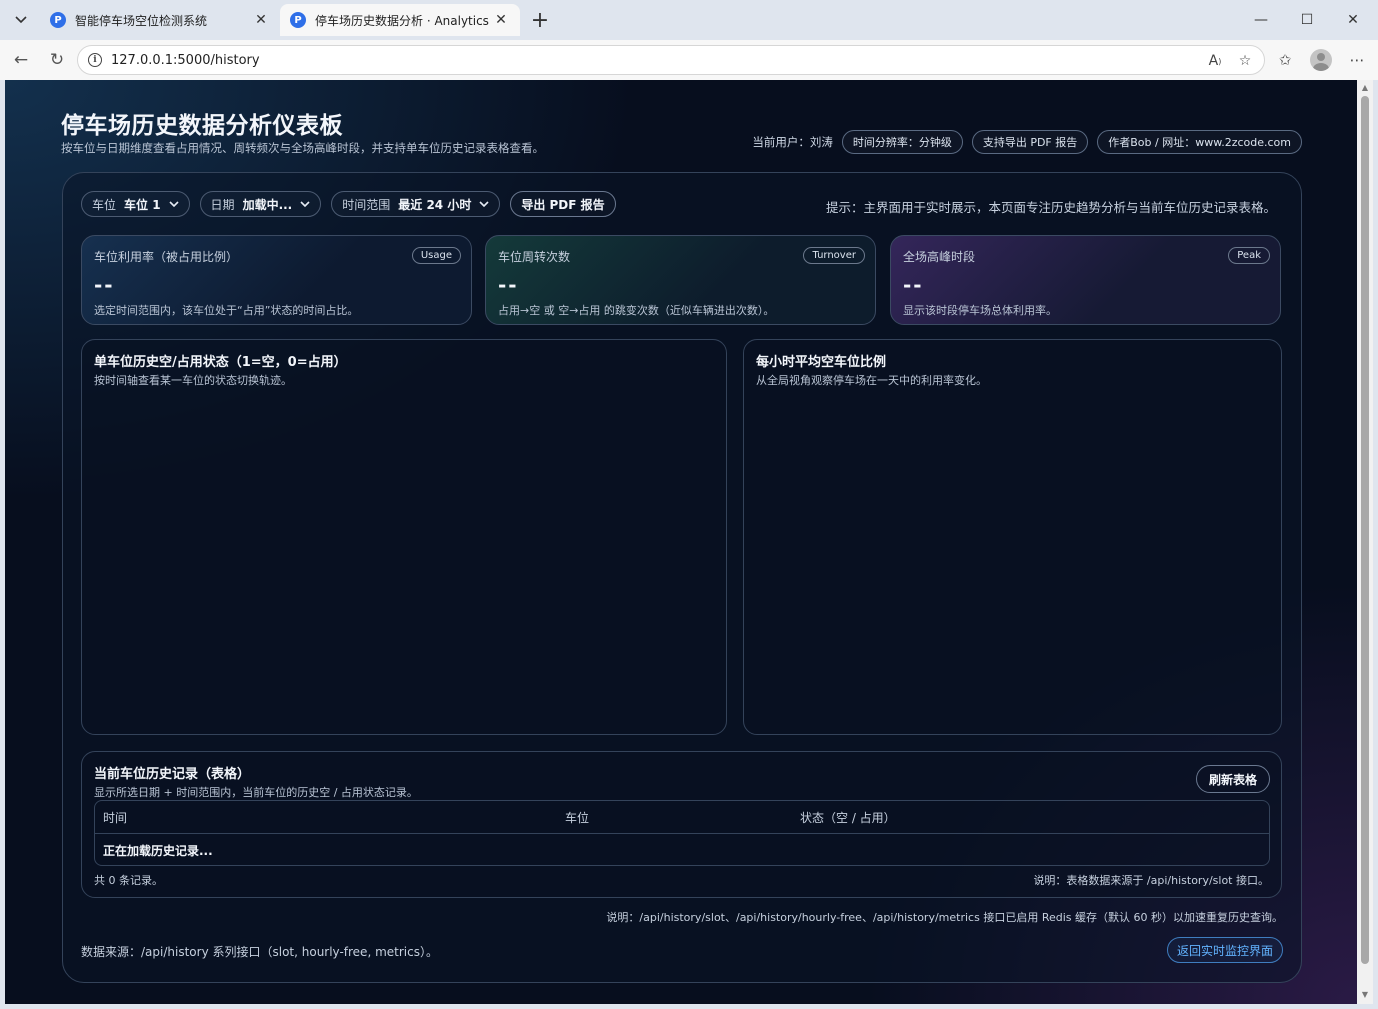  Describe the element at coordinates (21, 60) in the screenshot. I see `back-arrow-icon: ←` at that location.